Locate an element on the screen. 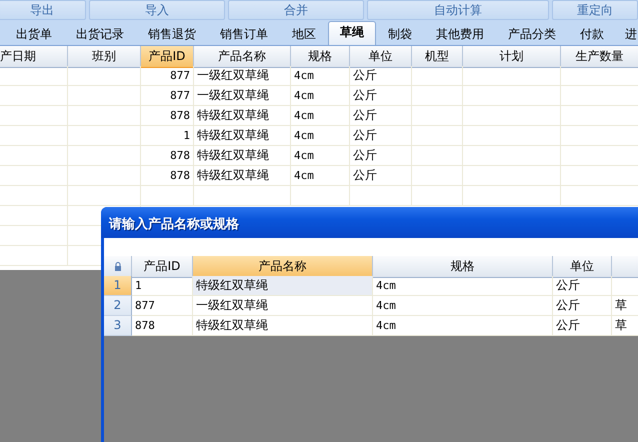 The image size is (638, 442). tab: 进 is located at coordinates (627, 34).